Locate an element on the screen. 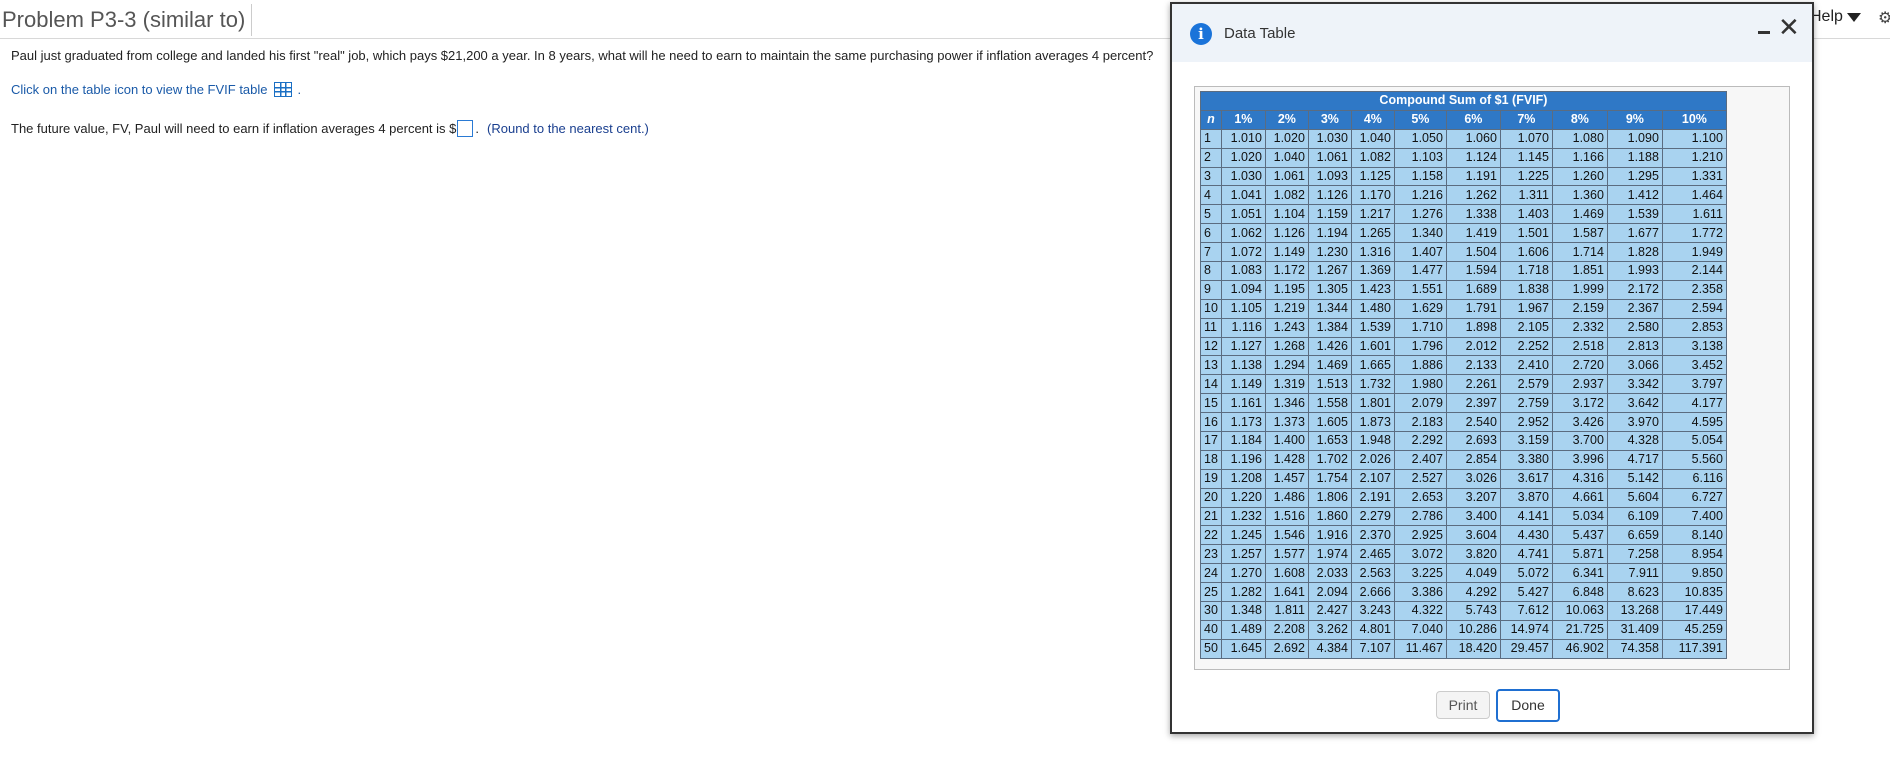 This screenshot has height=780, width=1890. fvif-cell: 2.208 is located at coordinates (1286, 629).